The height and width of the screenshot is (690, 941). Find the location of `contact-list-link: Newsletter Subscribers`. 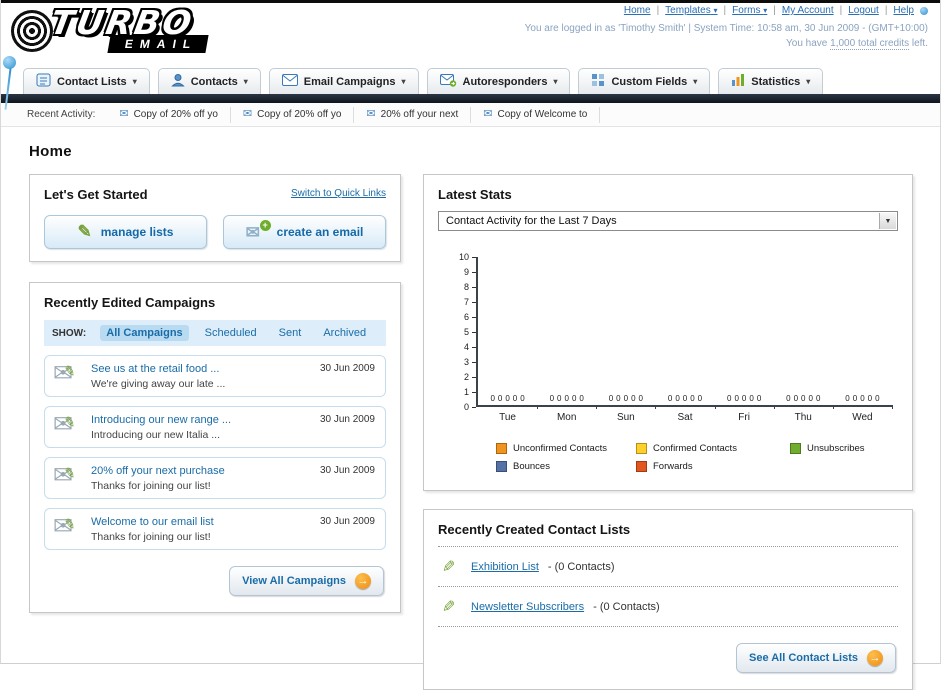

contact-list-link: Newsletter Subscribers is located at coordinates (527, 607).